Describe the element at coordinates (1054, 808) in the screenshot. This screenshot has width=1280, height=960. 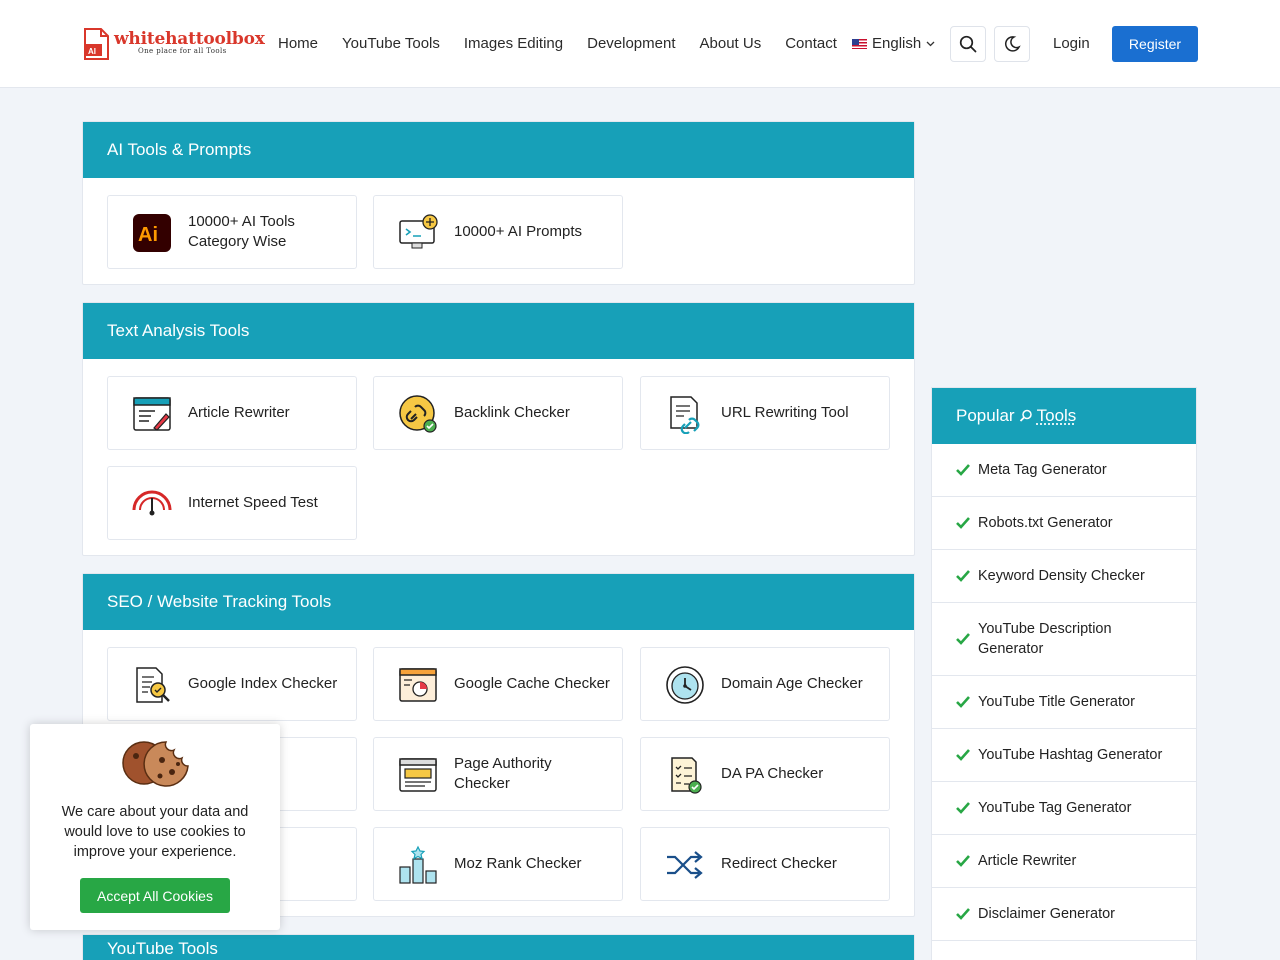
I see `sidebar-item-label: YouTube Tag Generator` at that location.